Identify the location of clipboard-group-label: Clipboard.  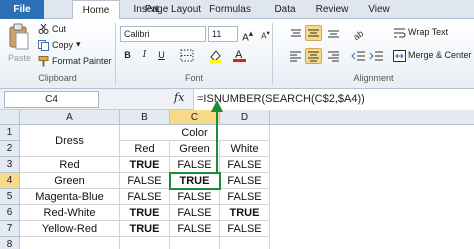
(57, 78).